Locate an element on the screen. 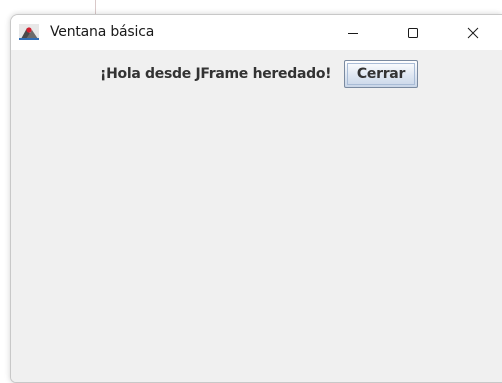 The image size is (502, 383). maximize-icon is located at coordinates (413, 32).